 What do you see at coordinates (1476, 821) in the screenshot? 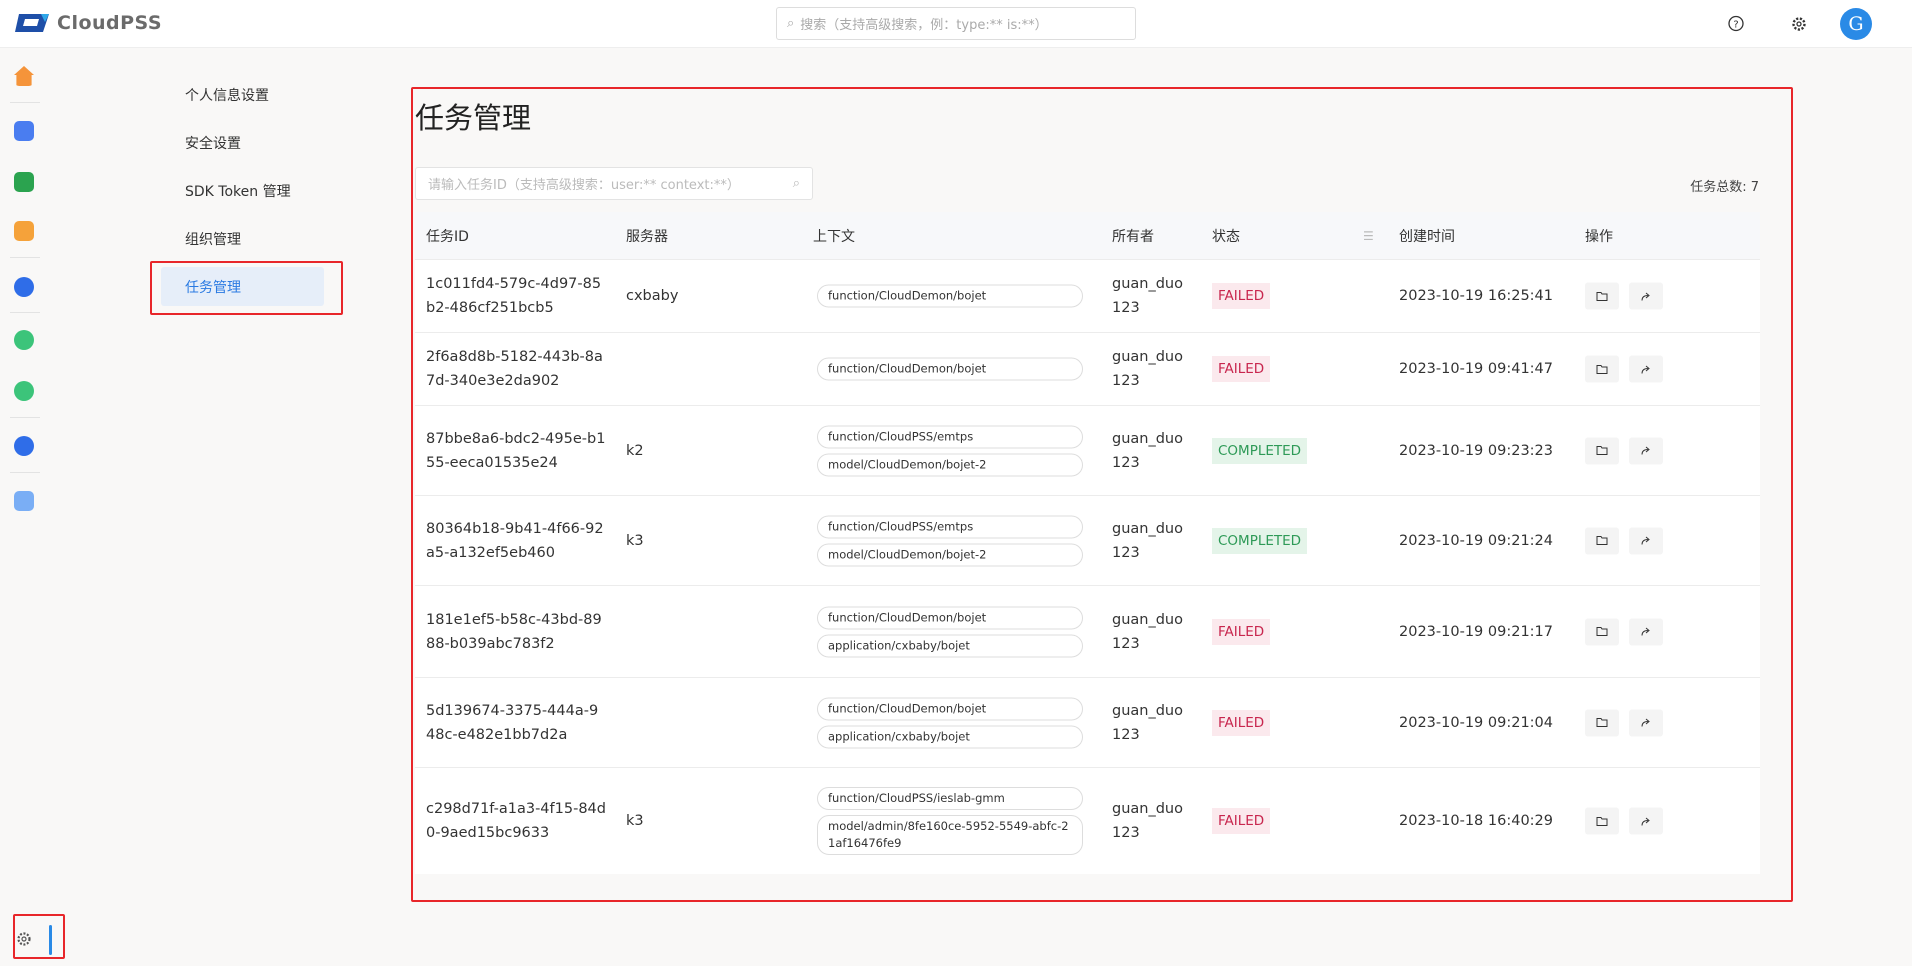
I see `created-time: 2023-10-18 16:40:29` at bounding box center [1476, 821].